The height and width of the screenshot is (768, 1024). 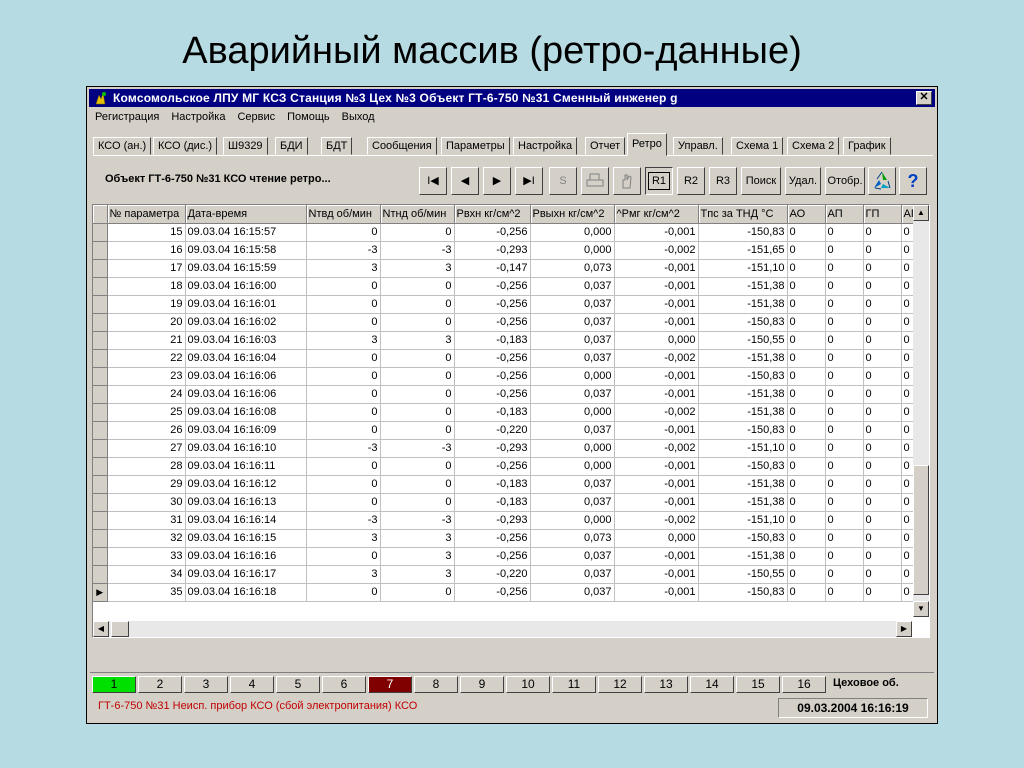 I want to click on table-cell: 22, so click(x=146, y=358).